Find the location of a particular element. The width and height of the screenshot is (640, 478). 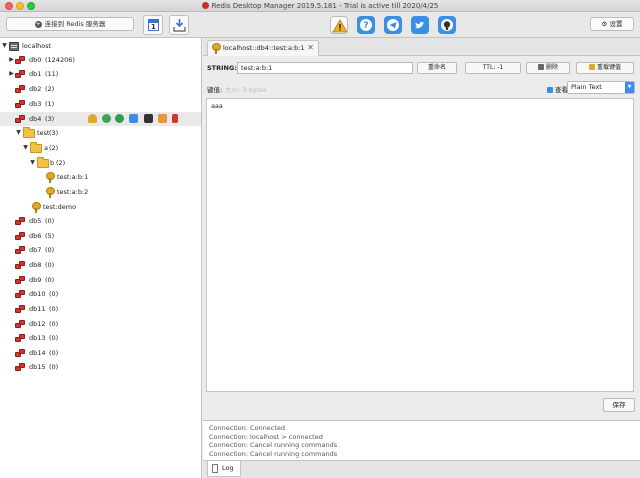

tree-key-demo: test:demo is located at coordinates (100, 207).